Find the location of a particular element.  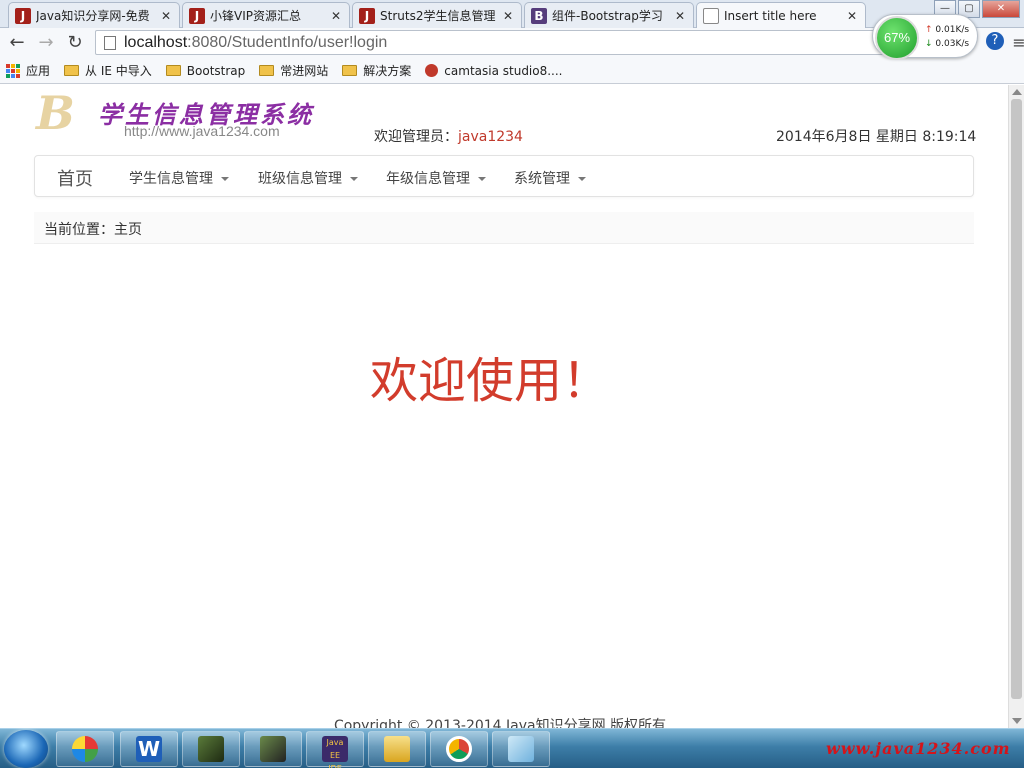

bookmark-solutions: 解决方案 is located at coordinates (376, 70).